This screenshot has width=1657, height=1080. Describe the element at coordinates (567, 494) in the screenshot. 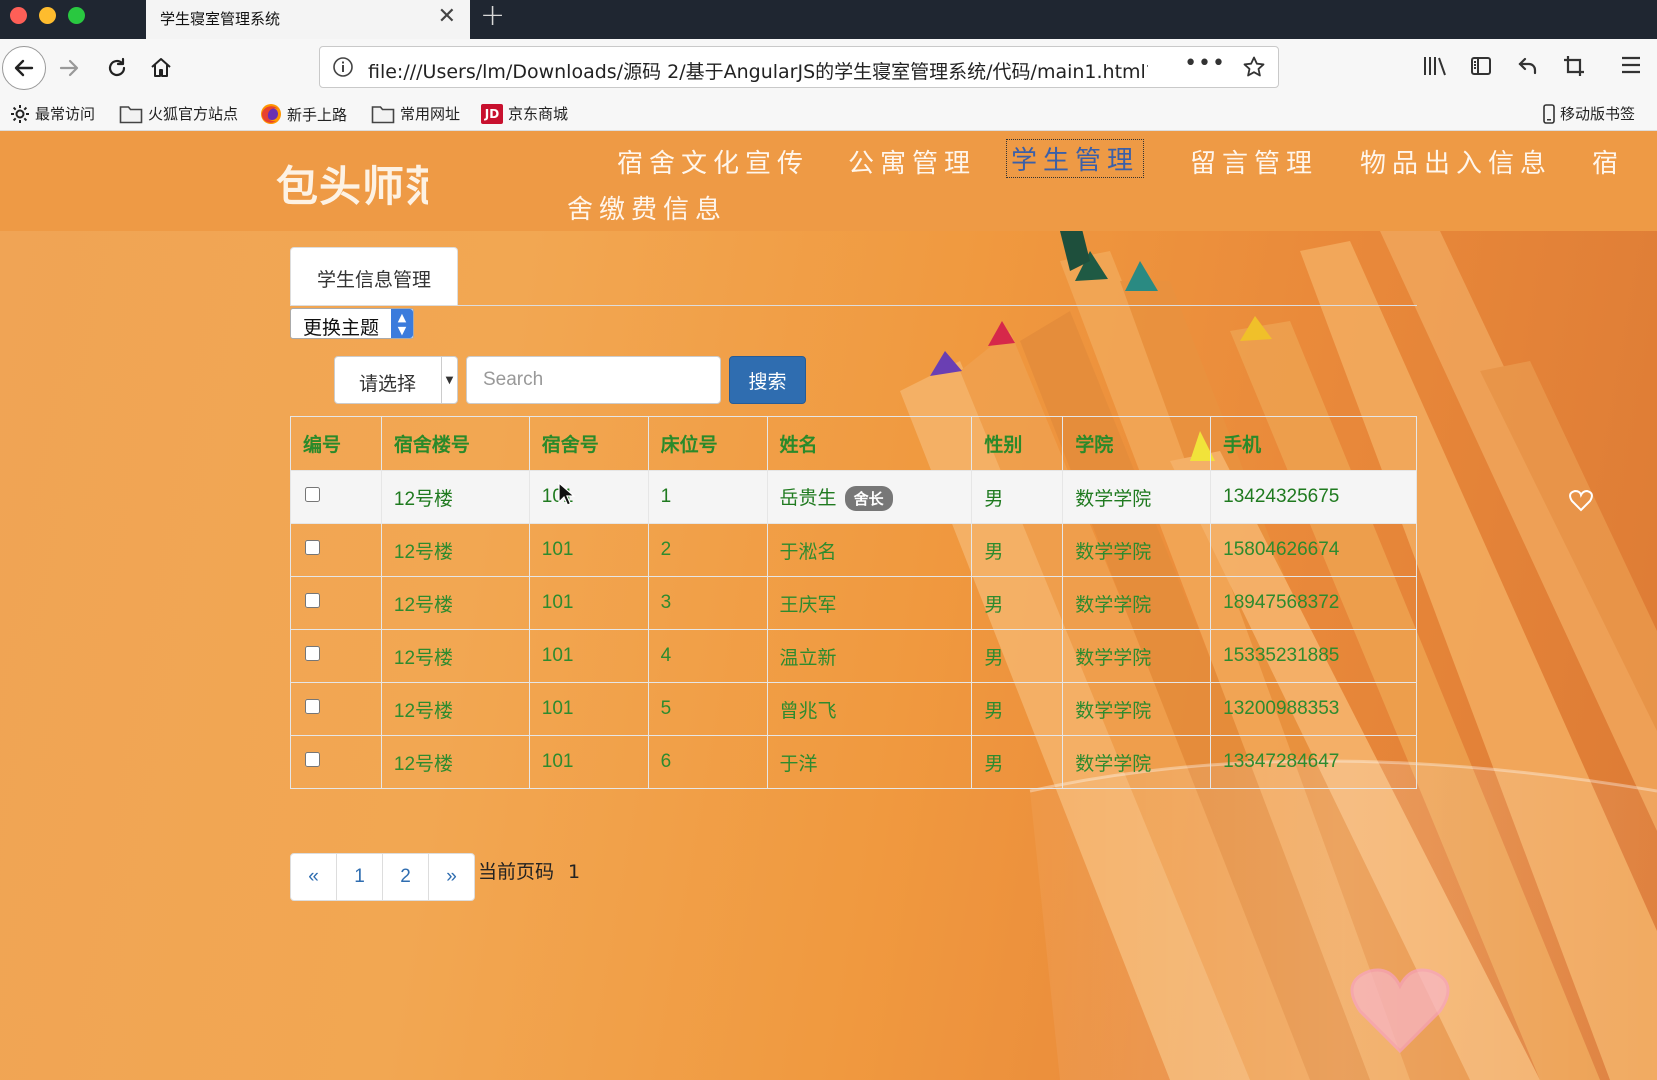

I see `mouse-cursor-icon` at that location.